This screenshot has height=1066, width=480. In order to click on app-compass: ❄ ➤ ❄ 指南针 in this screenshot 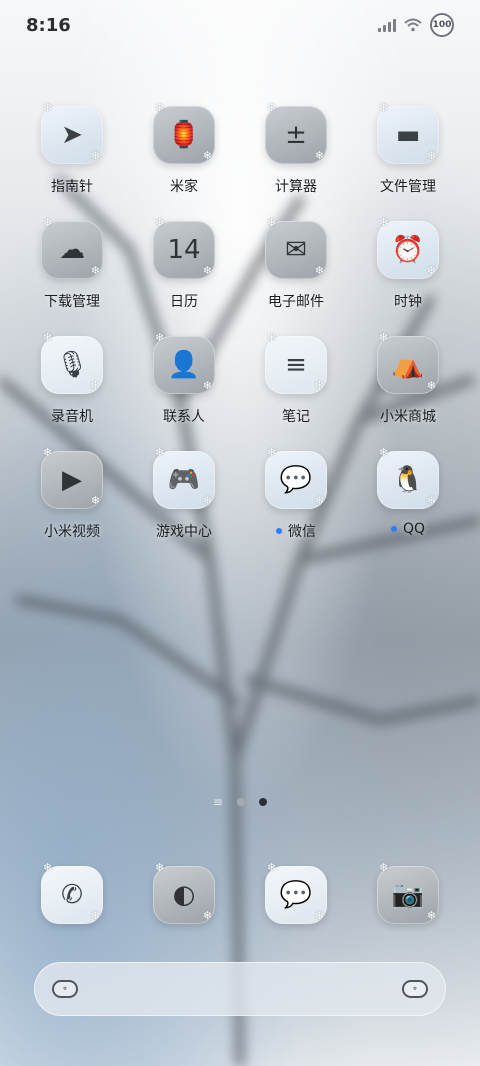, I will do `click(72, 148)`.